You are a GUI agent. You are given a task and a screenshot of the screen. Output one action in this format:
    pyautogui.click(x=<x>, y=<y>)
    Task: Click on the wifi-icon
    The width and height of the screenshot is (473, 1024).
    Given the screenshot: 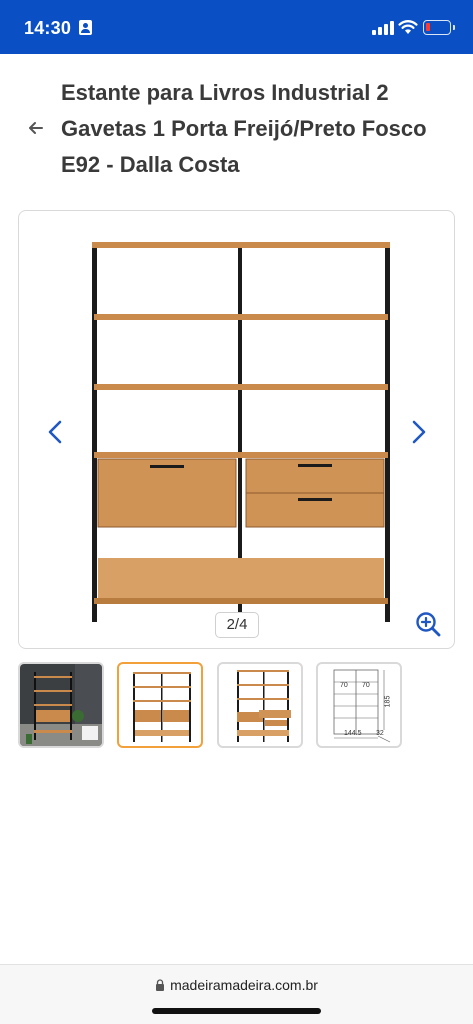 What is the action you would take?
    pyautogui.click(x=408, y=27)
    